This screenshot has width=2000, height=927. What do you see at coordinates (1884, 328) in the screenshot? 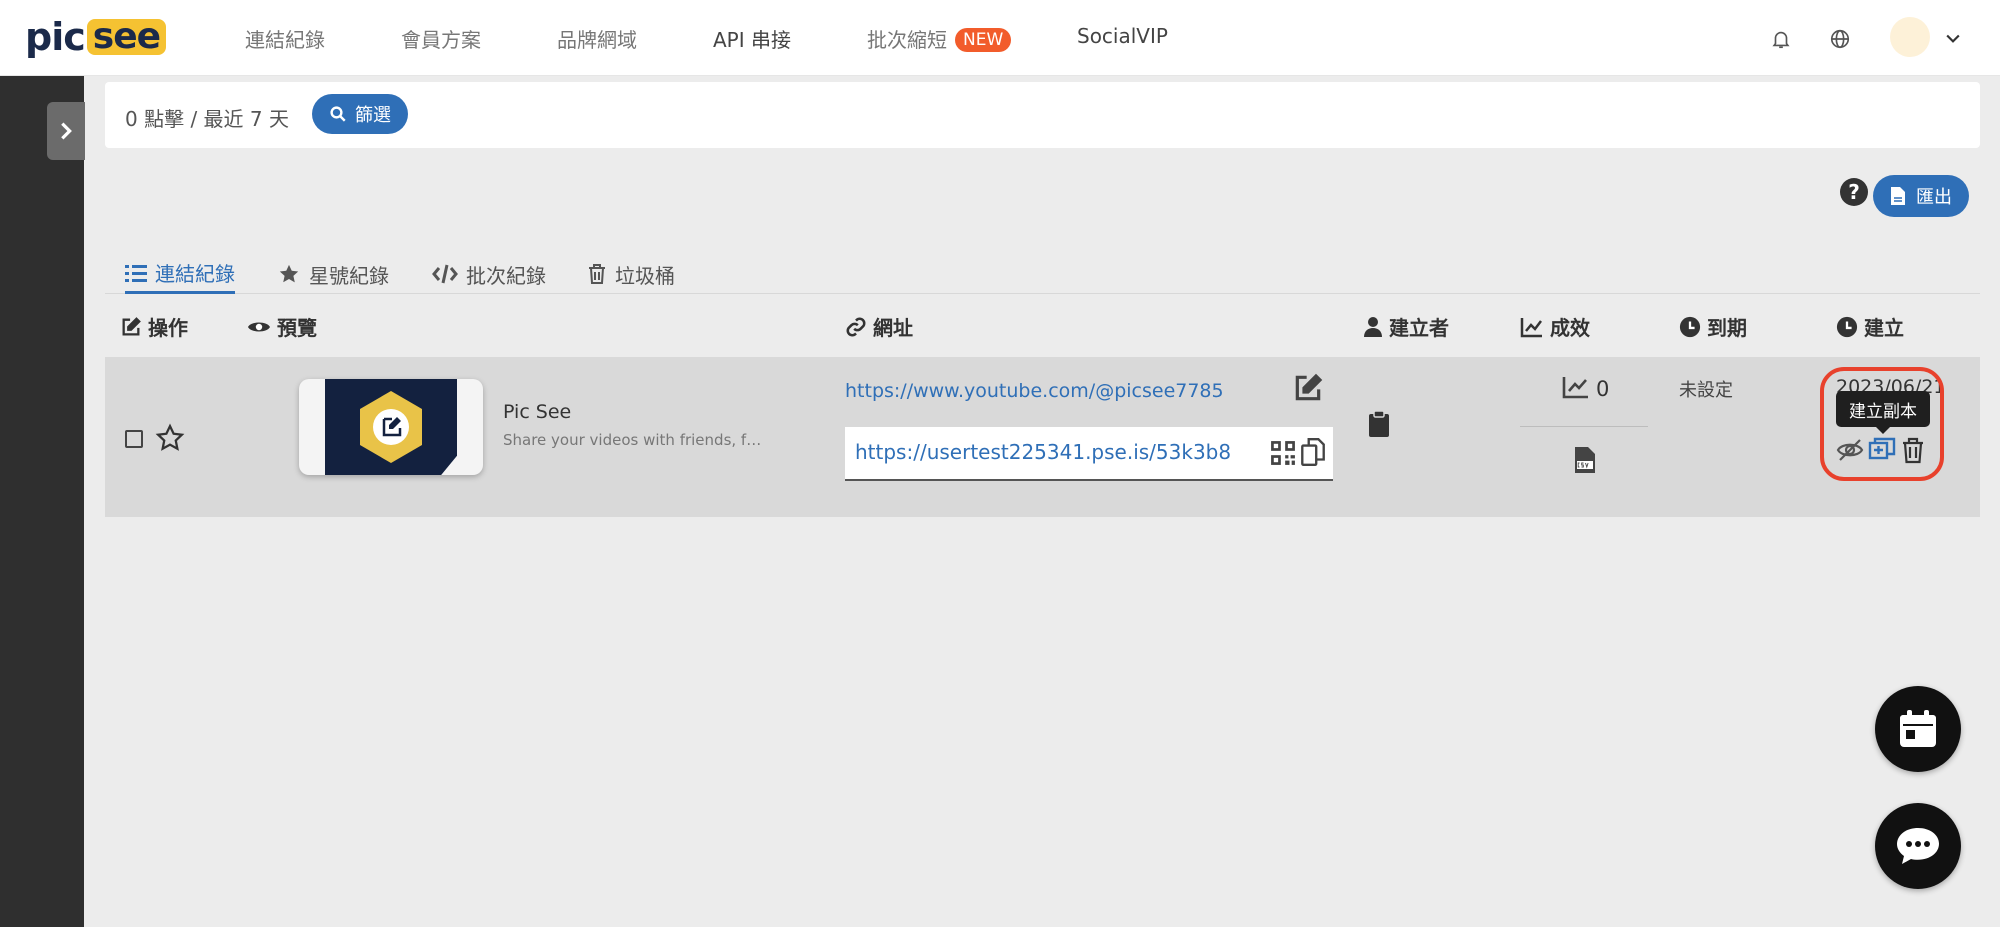
I see `column-header-label: 建立` at bounding box center [1884, 328].